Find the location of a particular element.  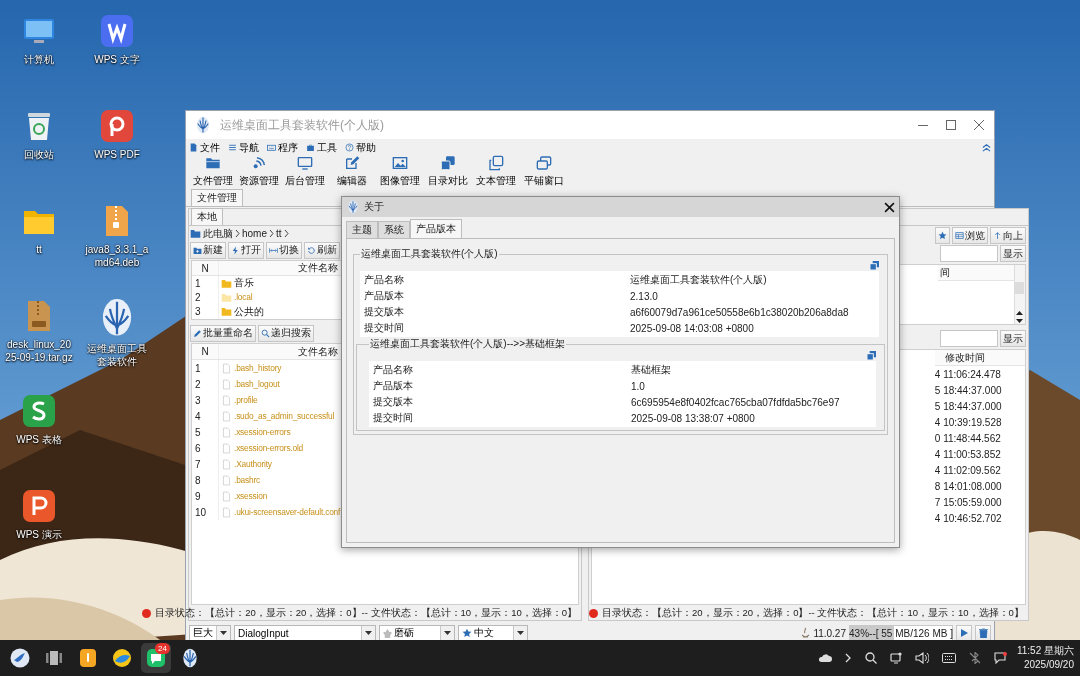

breadcrumb-item: tt is located at coordinates (279, 233).